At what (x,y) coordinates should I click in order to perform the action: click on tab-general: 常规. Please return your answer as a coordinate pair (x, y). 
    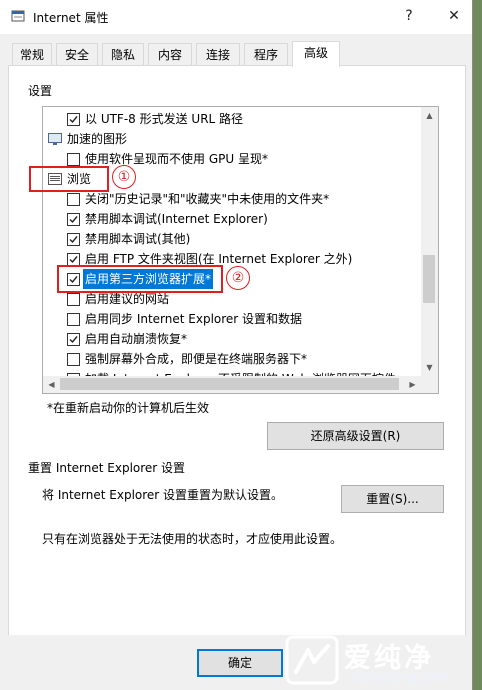
    Looking at the image, I should click on (32, 54).